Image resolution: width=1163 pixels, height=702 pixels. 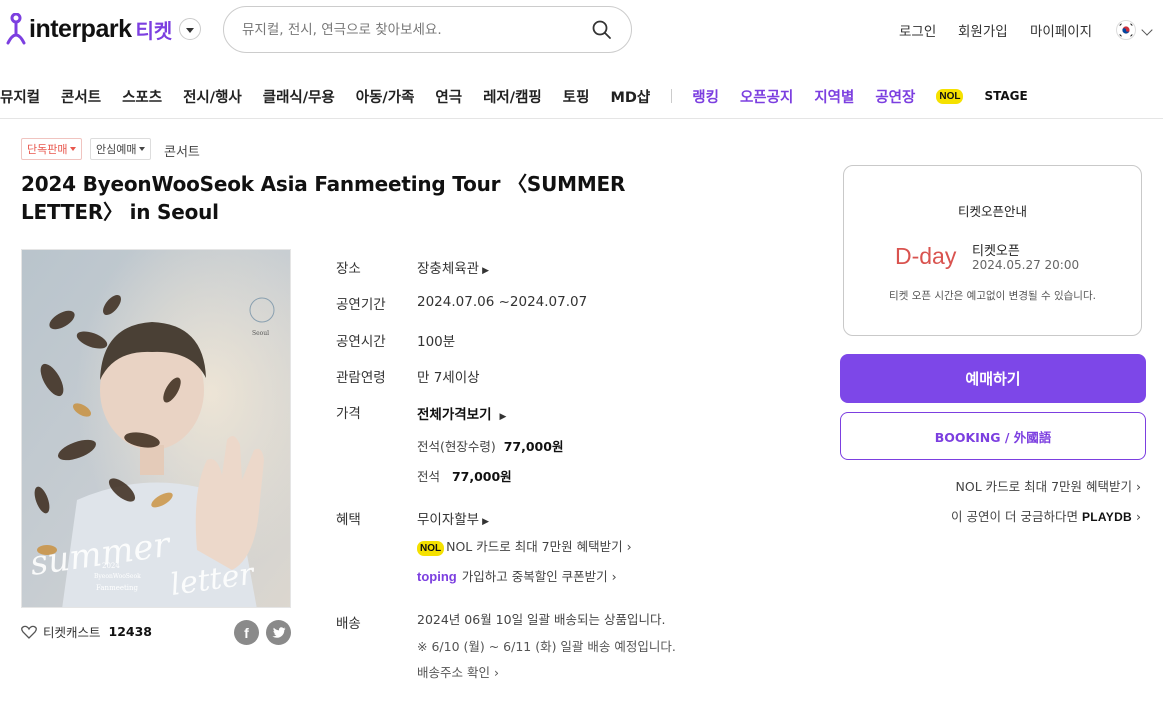 I want to click on age-value: 만 7세이상, so click(x=448, y=378).